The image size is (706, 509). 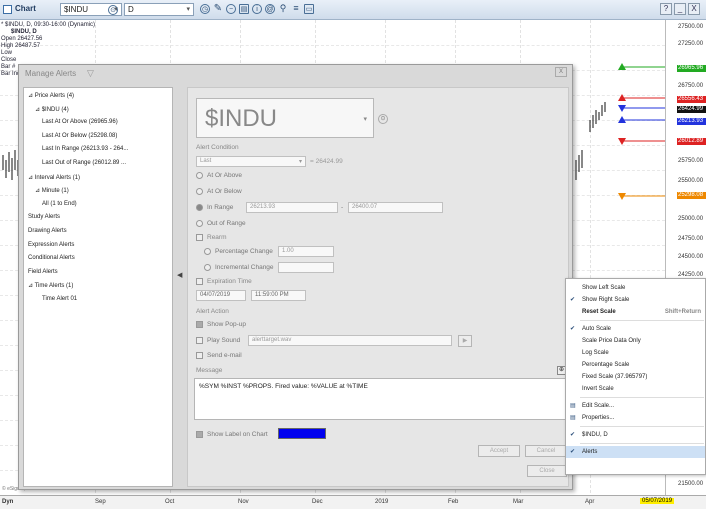 I want to click on data-window-row: High 26487.57, so click(x=21, y=46).